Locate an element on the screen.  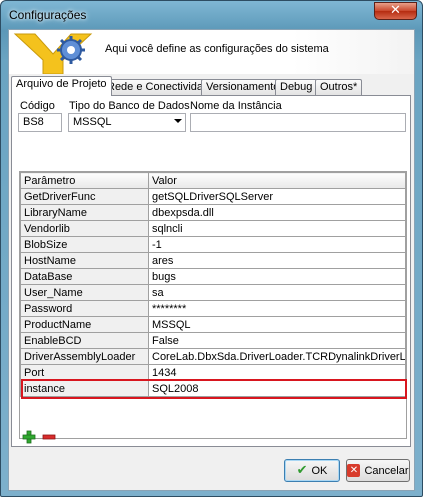
param-name: BlobSize is located at coordinates (84, 244).